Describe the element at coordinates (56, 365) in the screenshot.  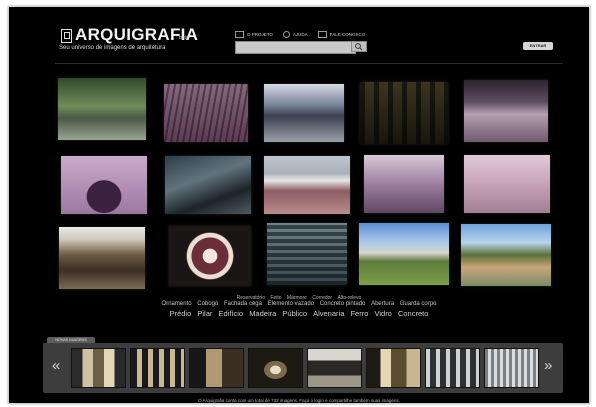
I see `carousel-prev-button: «` at that location.